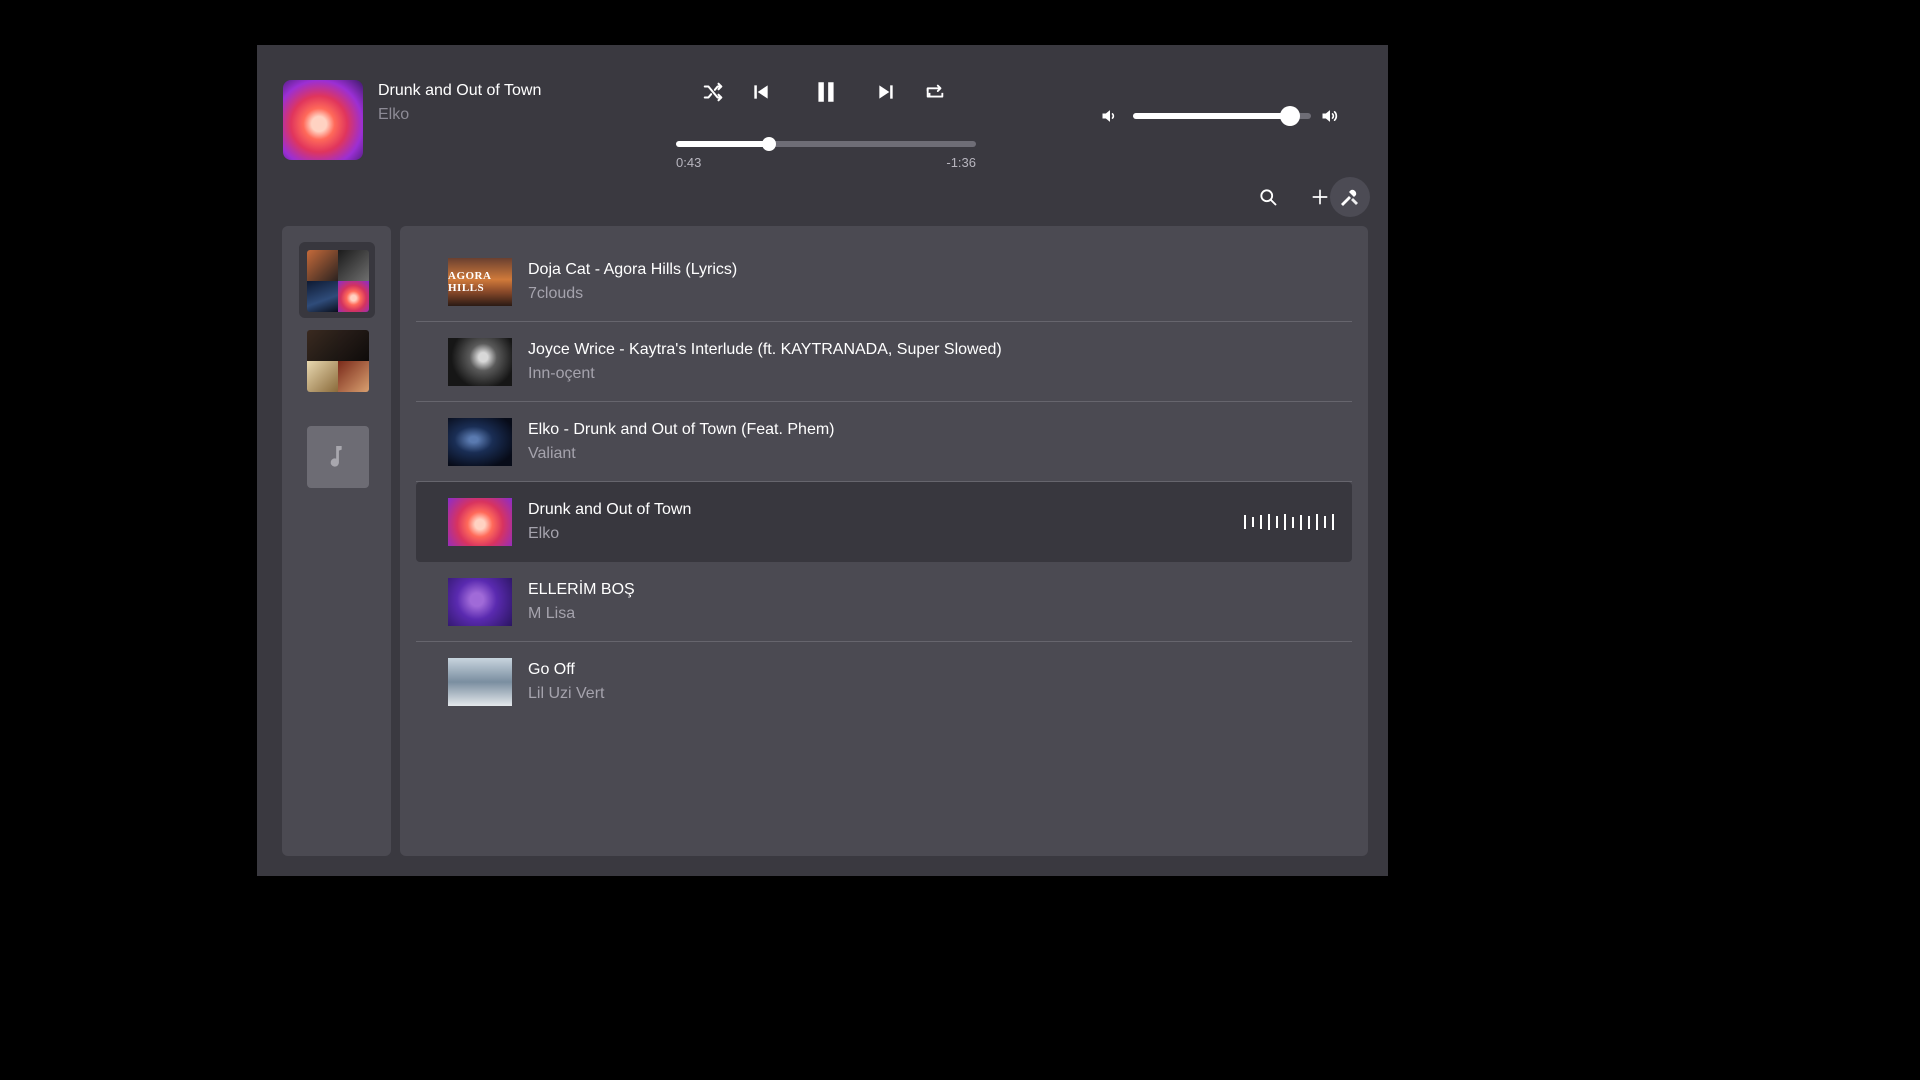  I want to click on track-artist: Lil Uzi Vert, so click(566, 693).